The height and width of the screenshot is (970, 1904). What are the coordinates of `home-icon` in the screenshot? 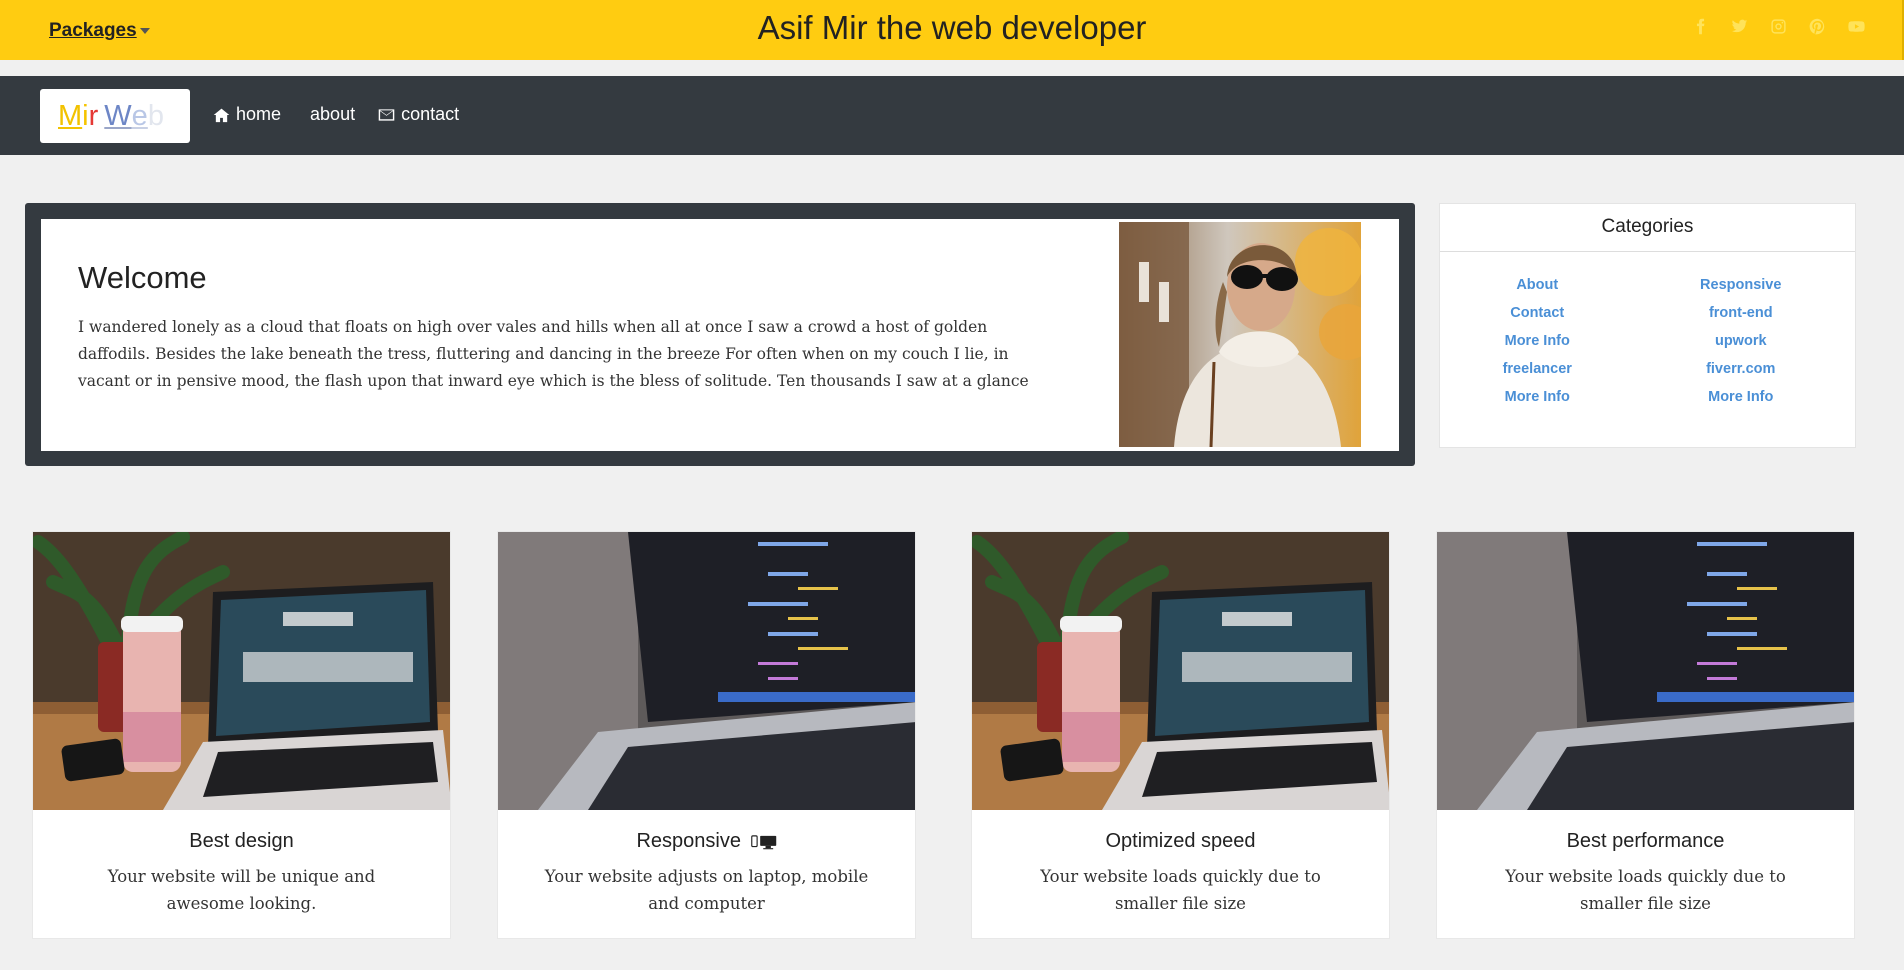 It's located at (221, 115).